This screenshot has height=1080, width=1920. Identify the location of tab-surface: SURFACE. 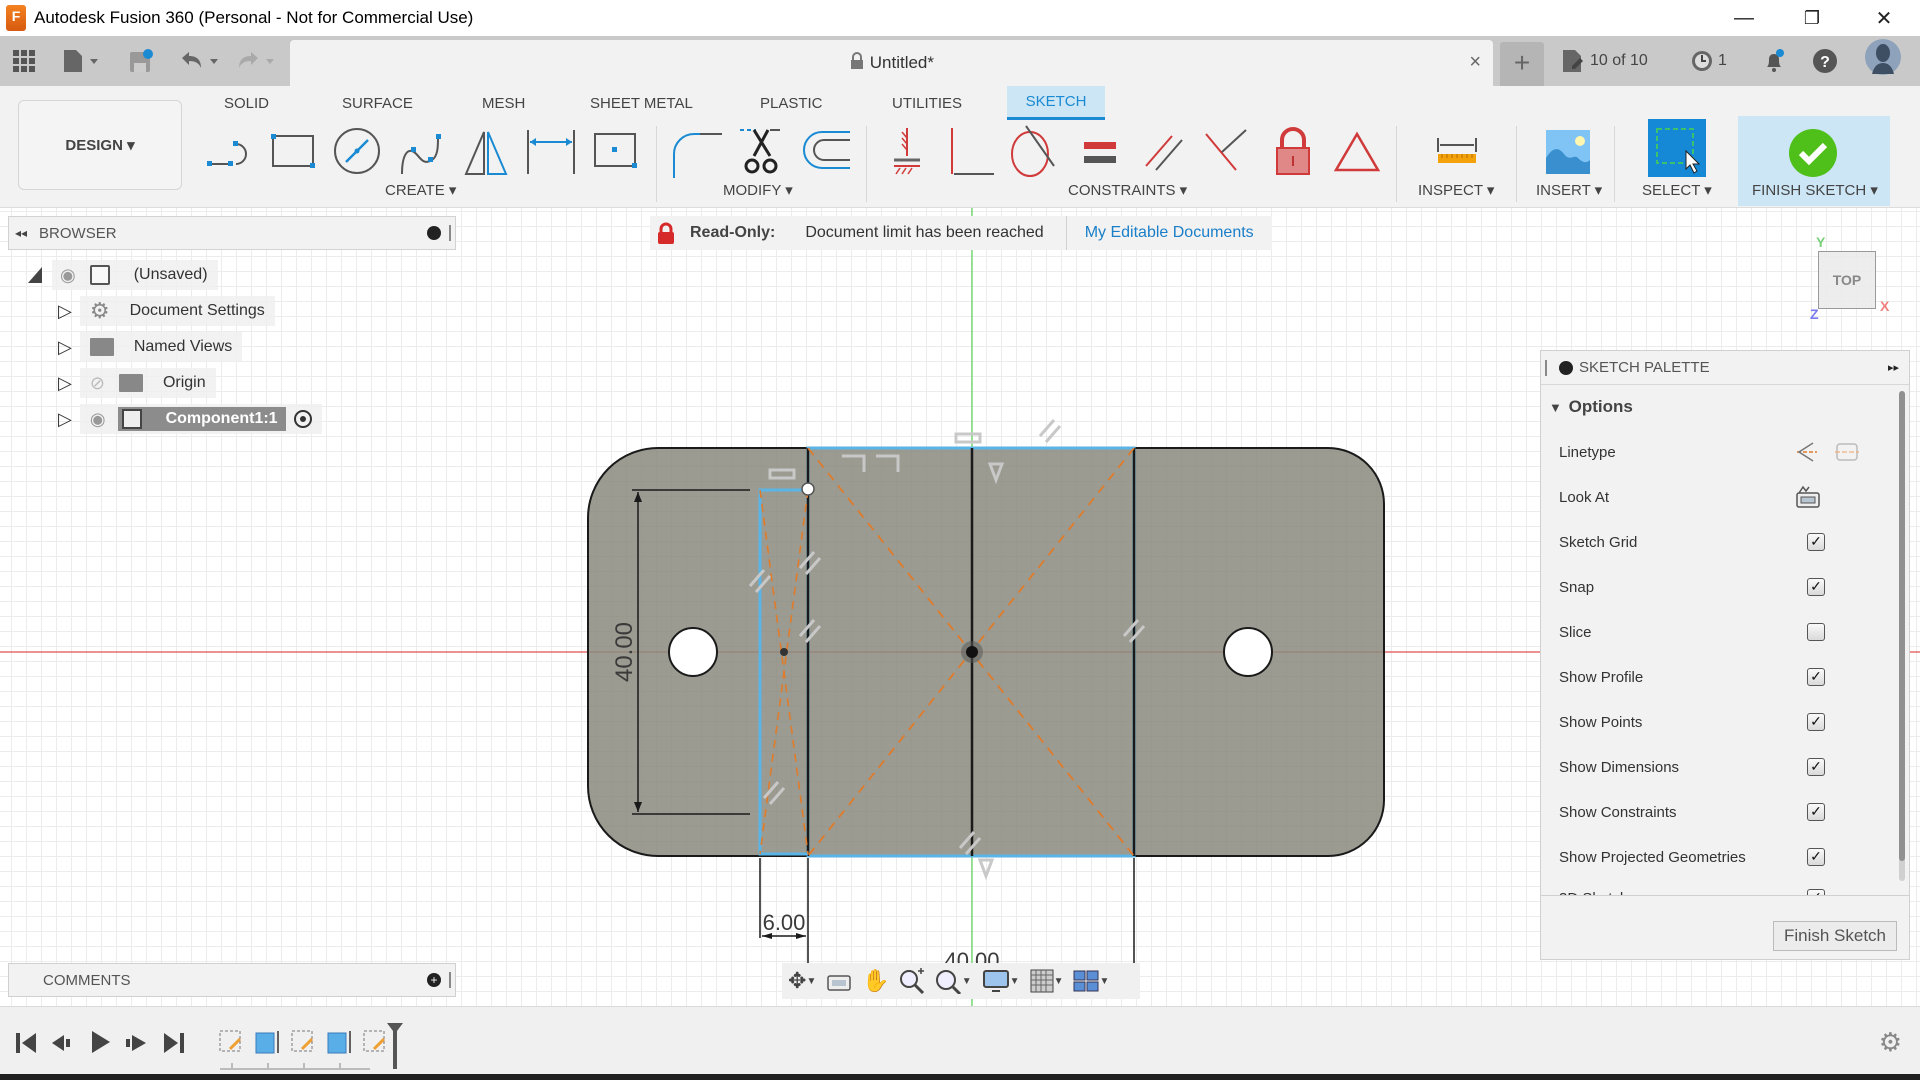
(377, 103).